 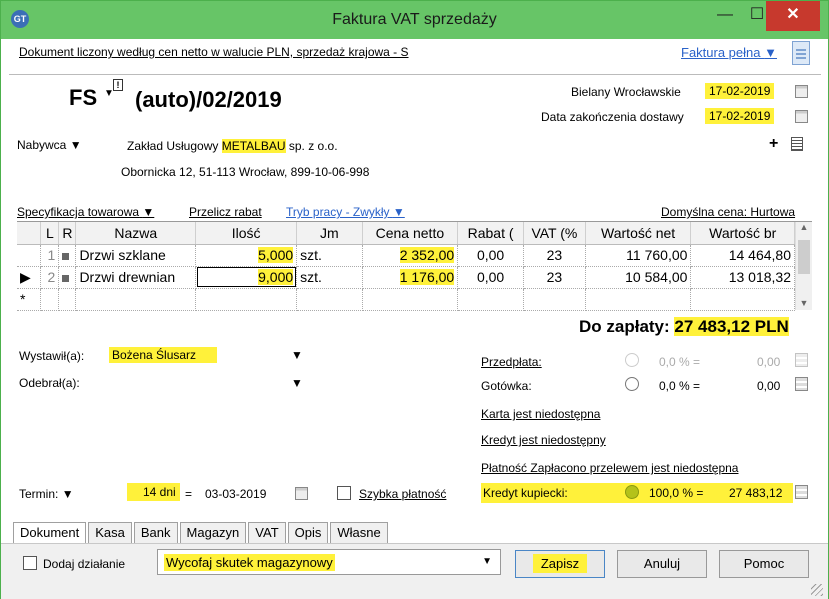 What do you see at coordinates (684, 326) in the screenshot?
I see `total-to-pay: Do zapłaty: 27 483,12 PLN` at bounding box center [684, 326].